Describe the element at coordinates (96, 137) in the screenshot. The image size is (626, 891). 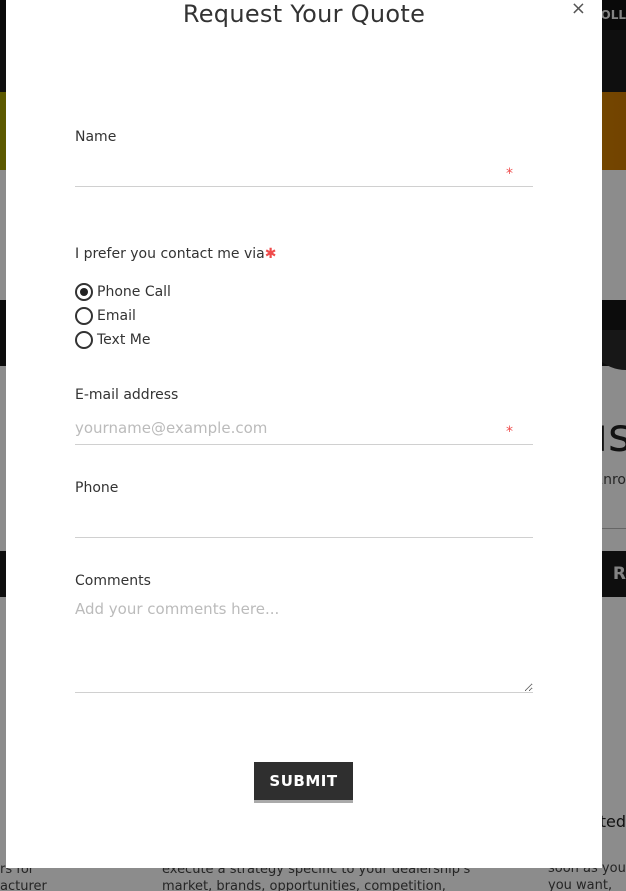
I see `name-label: Name` at that location.